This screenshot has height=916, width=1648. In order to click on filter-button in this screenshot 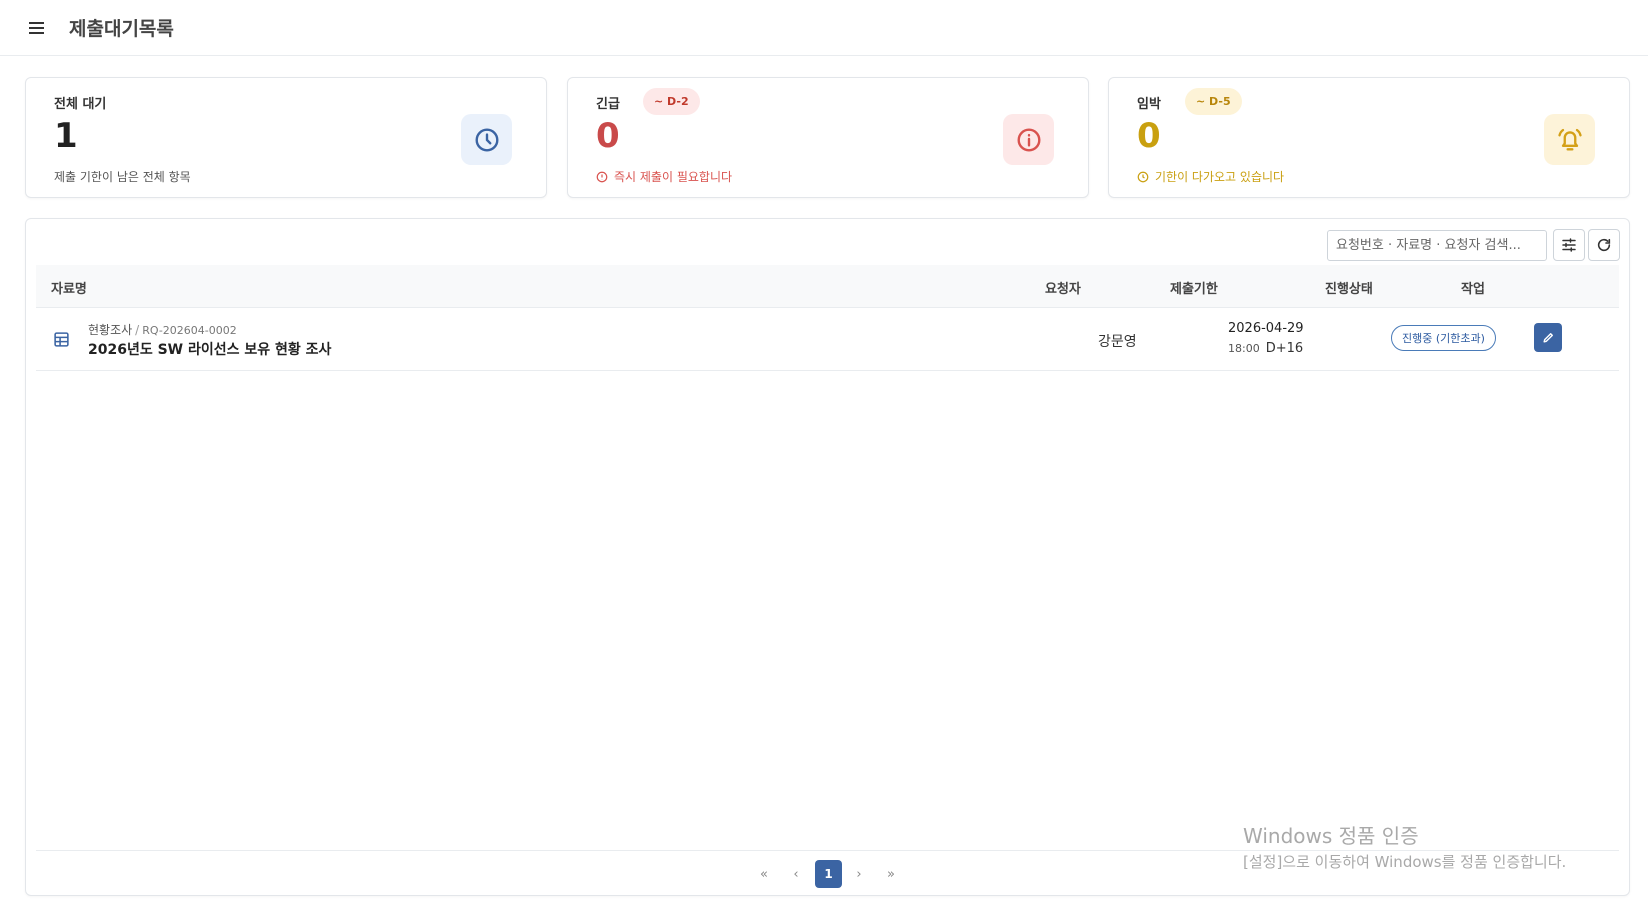, I will do `click(1569, 245)`.